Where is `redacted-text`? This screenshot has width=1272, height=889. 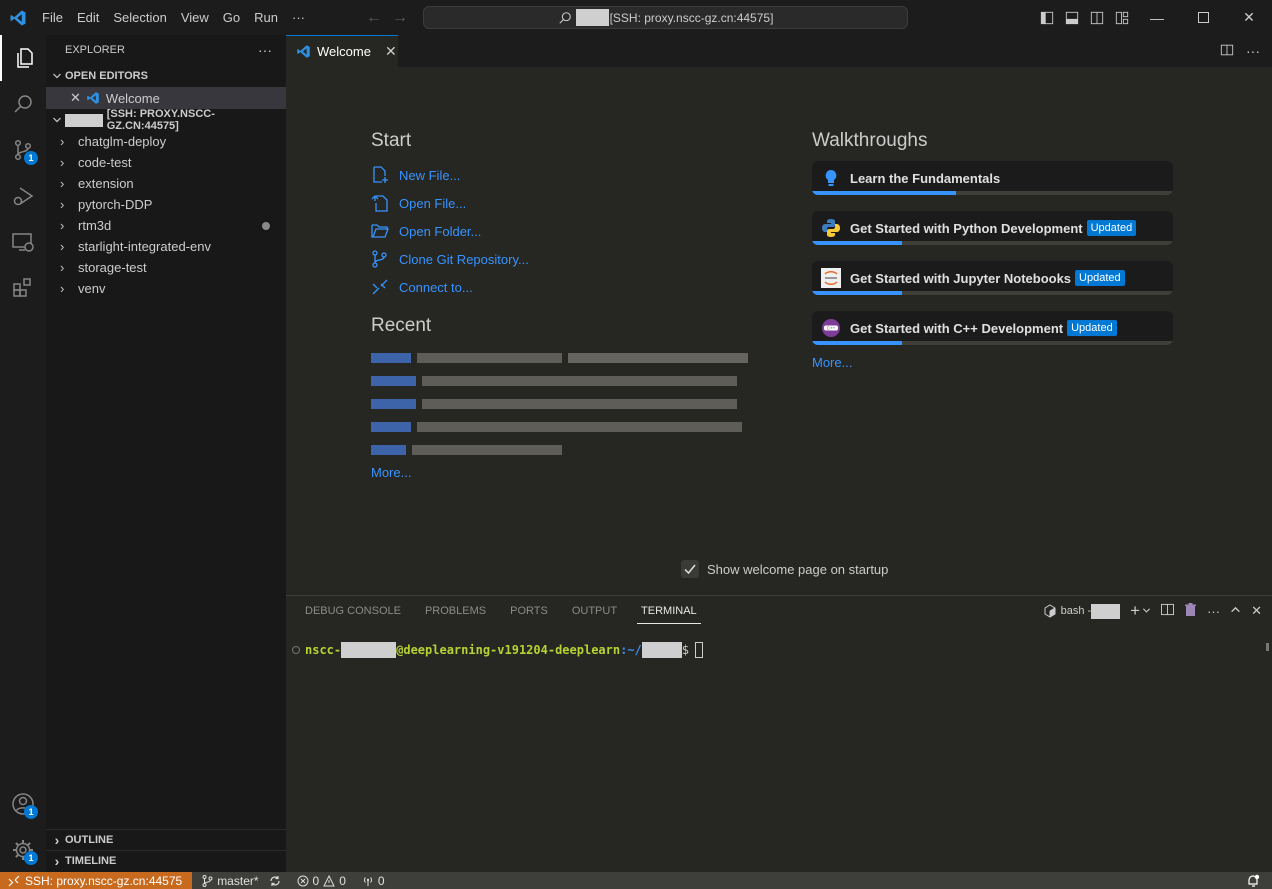
redacted-text is located at coordinates (592, 17).